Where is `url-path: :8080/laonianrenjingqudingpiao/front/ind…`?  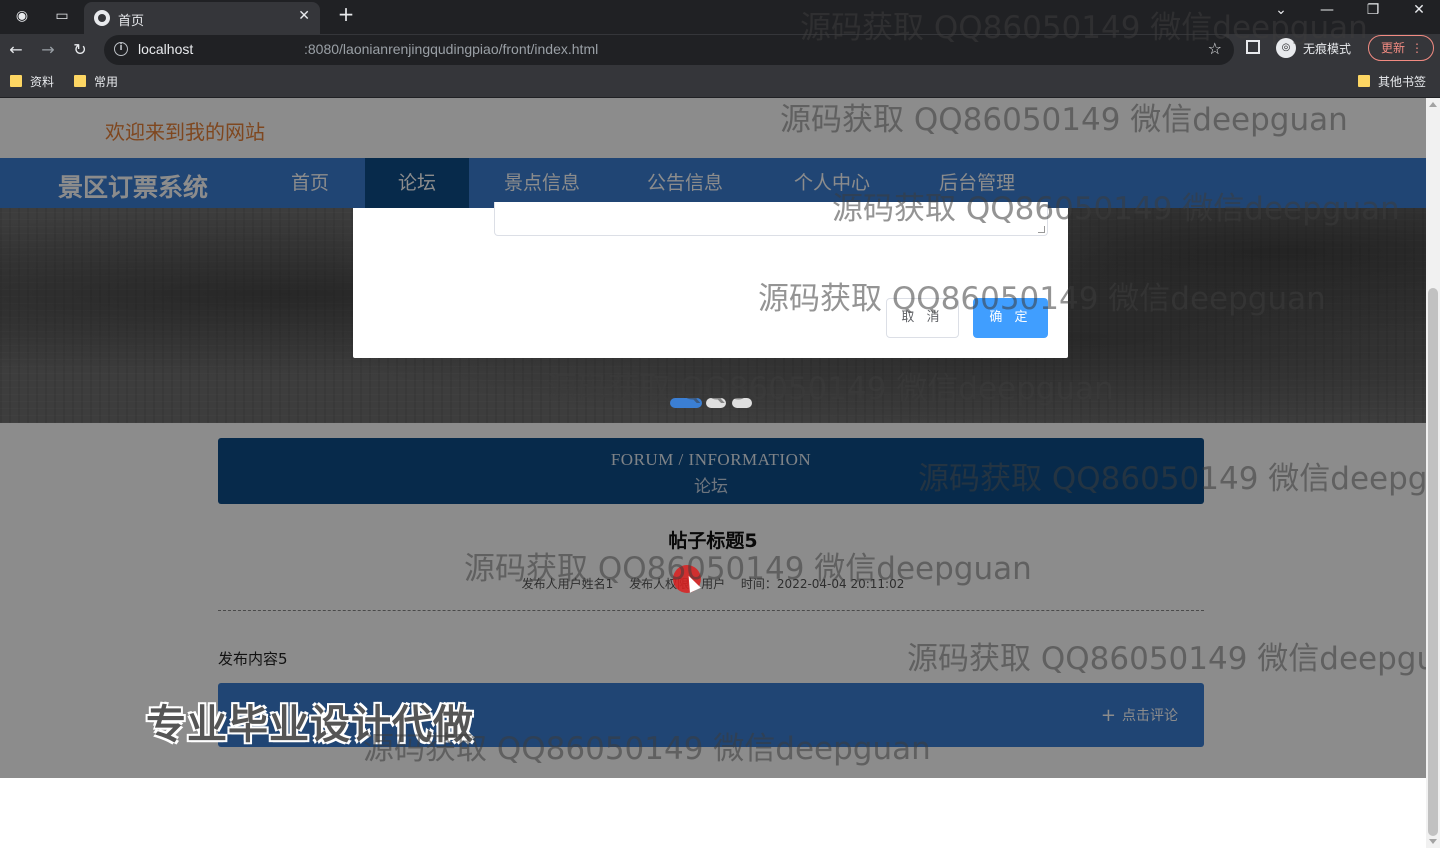
url-path: :8080/laonianrenjingqudingpiao/front/ind… is located at coordinates (451, 49).